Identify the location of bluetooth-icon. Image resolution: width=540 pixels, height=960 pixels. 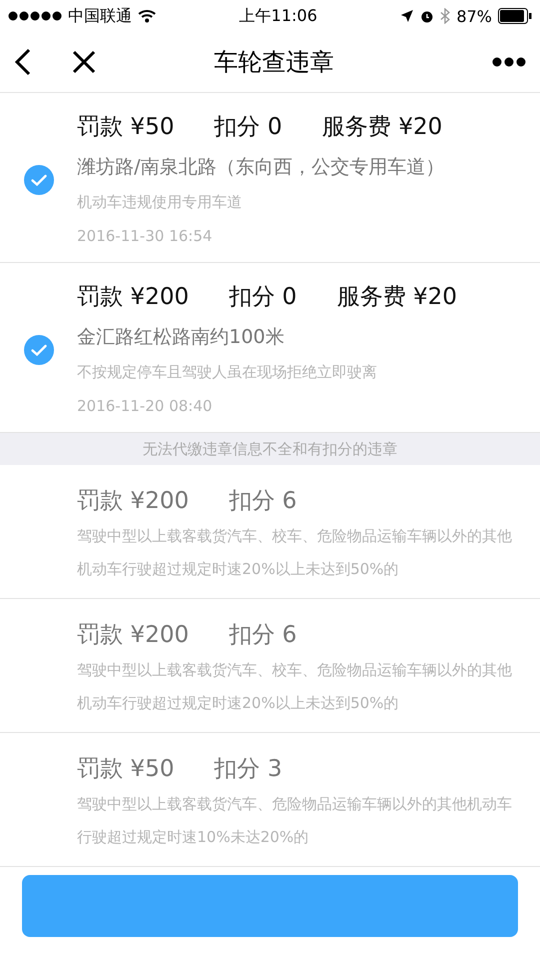
(445, 16).